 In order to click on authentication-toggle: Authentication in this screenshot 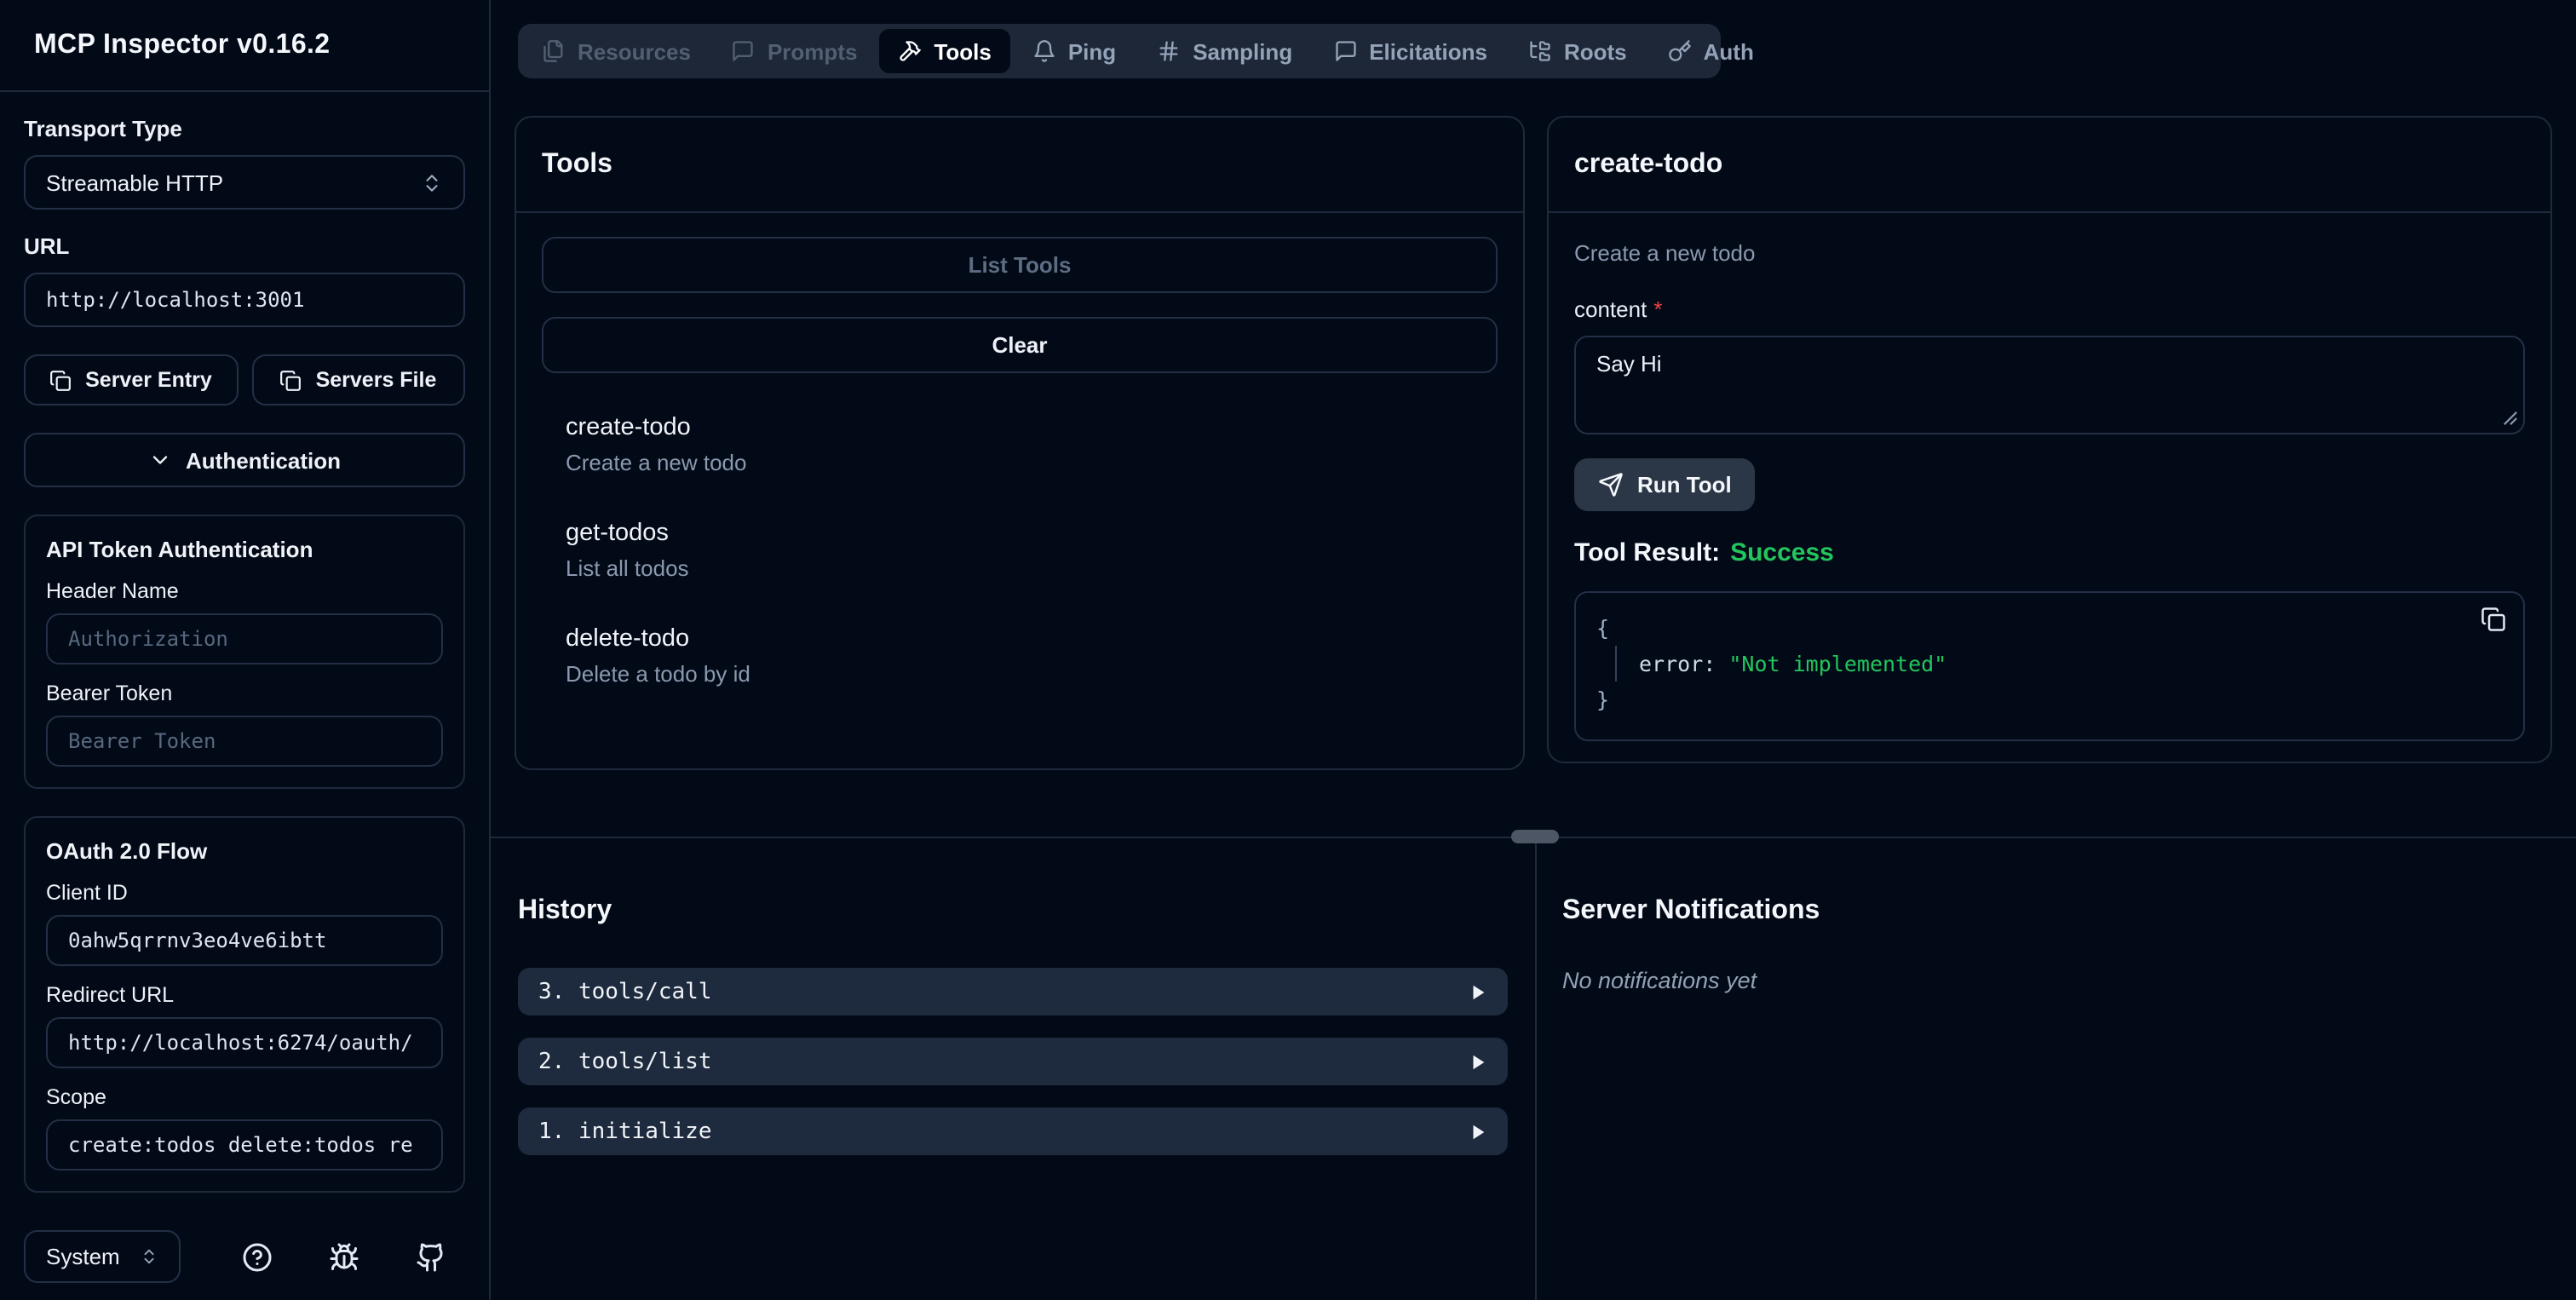, I will do `click(245, 460)`.